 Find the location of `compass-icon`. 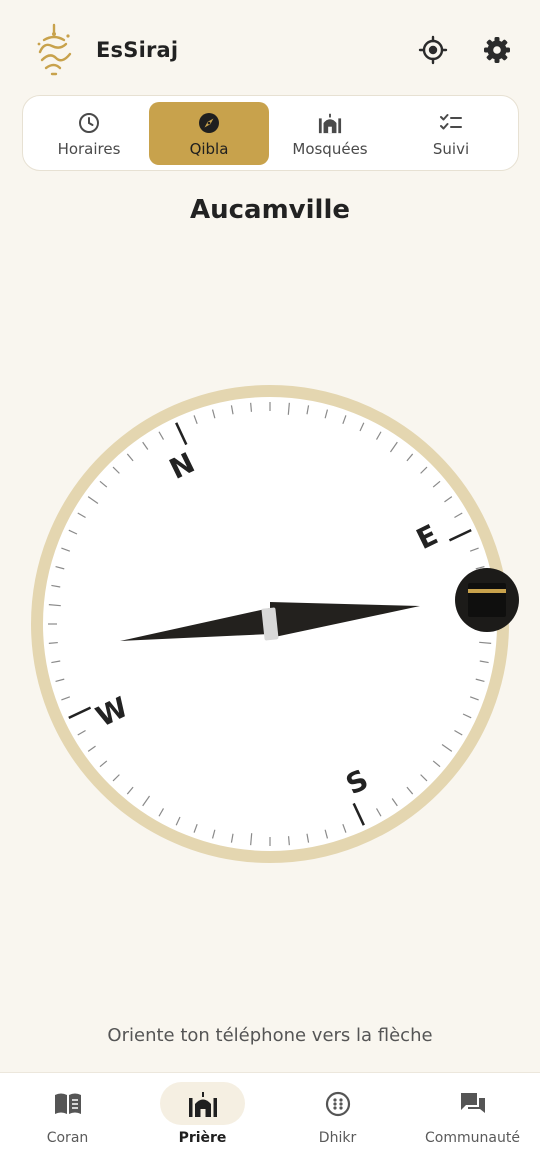

compass-icon is located at coordinates (209, 123).